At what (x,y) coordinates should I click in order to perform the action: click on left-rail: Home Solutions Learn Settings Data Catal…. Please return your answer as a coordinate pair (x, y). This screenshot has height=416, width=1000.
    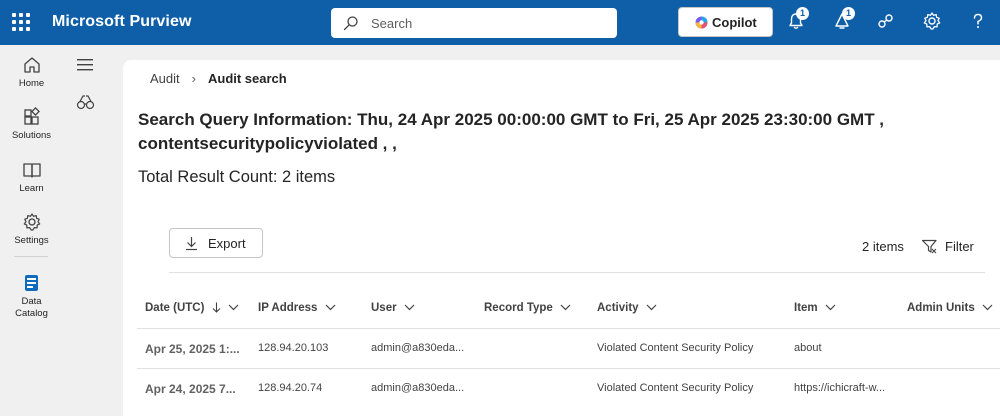
    Looking at the image, I should click on (31, 230).